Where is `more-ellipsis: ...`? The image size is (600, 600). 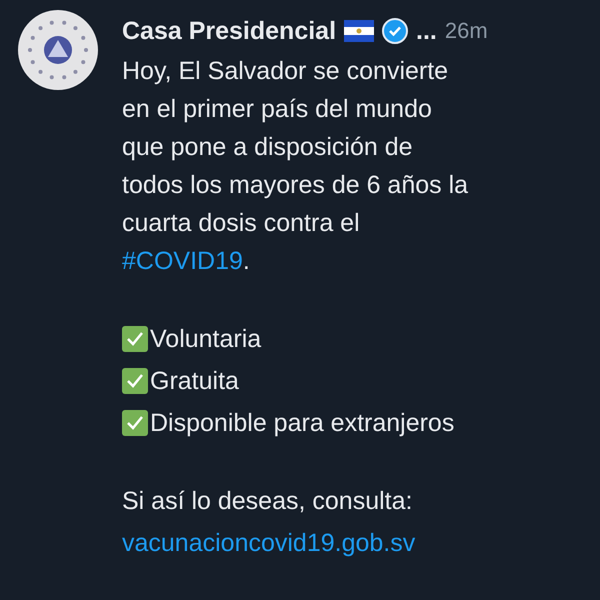
more-ellipsis: ... is located at coordinates (426, 31).